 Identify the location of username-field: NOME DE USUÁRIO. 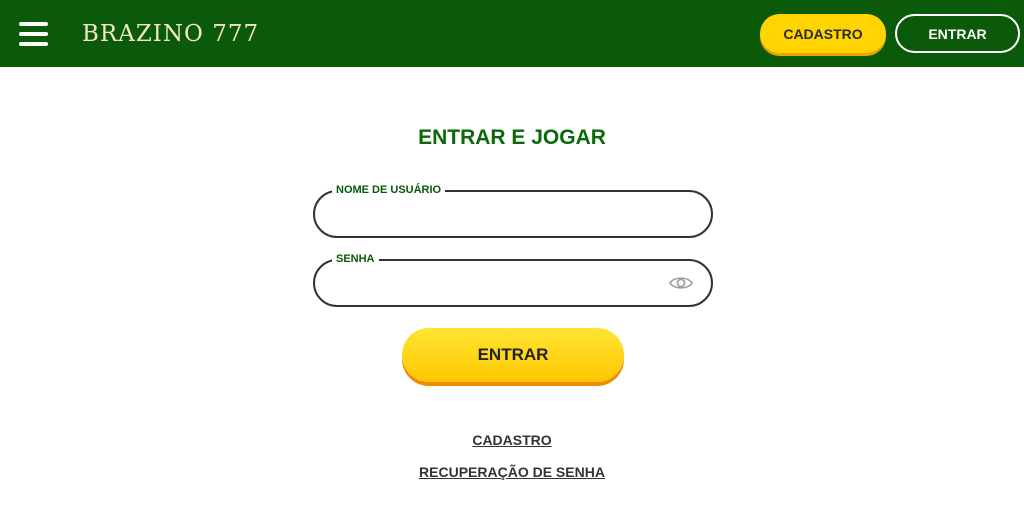
(513, 210).